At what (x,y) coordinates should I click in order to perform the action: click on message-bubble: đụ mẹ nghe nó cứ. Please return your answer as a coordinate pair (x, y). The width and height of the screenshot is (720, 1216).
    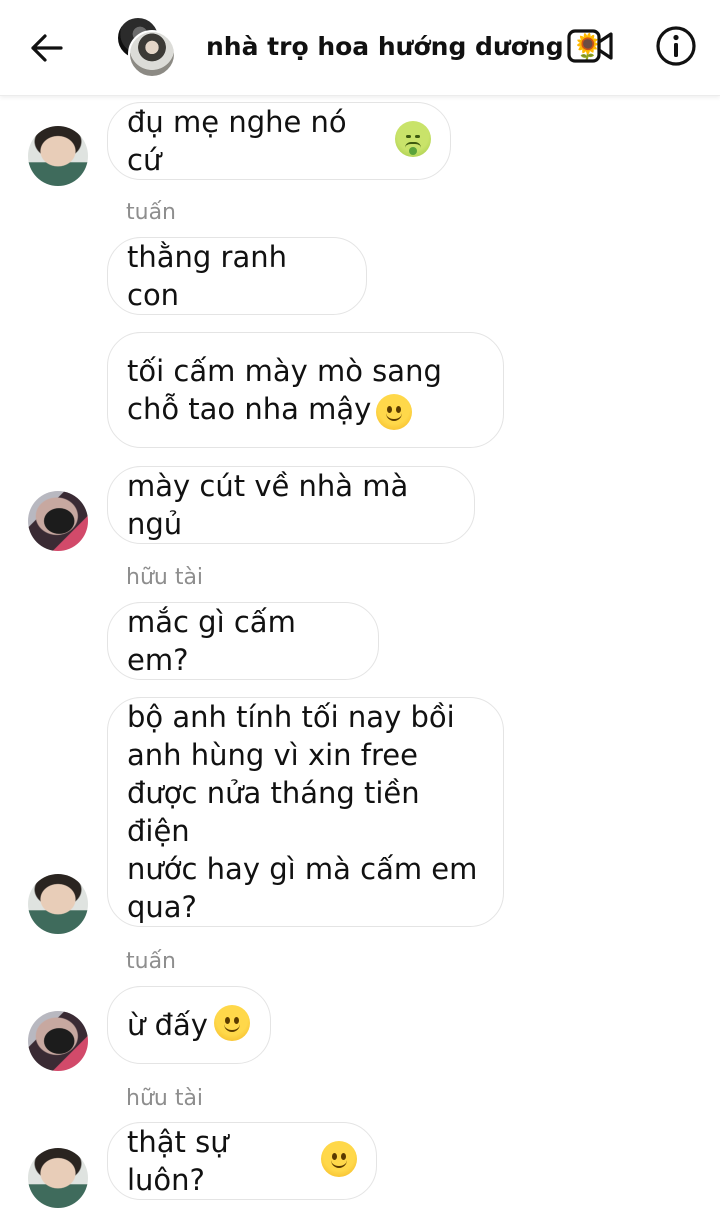
    Looking at the image, I should click on (279, 141).